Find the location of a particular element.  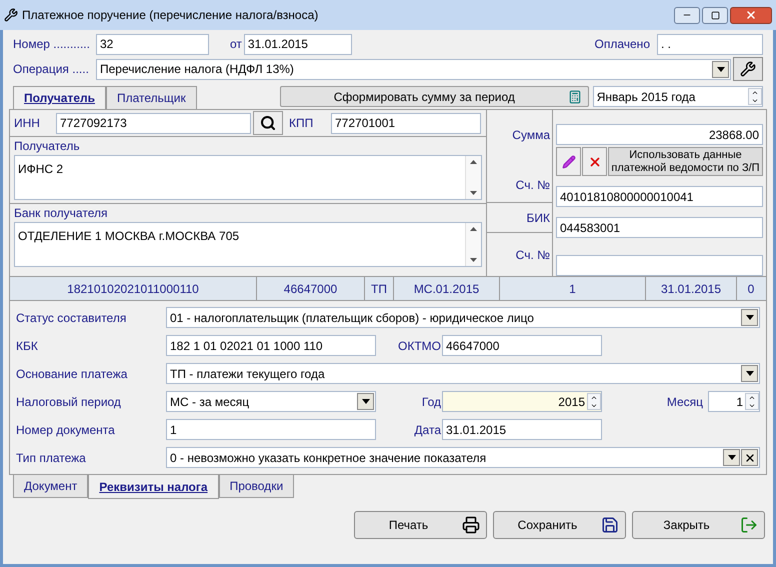

search-button is located at coordinates (268, 123).